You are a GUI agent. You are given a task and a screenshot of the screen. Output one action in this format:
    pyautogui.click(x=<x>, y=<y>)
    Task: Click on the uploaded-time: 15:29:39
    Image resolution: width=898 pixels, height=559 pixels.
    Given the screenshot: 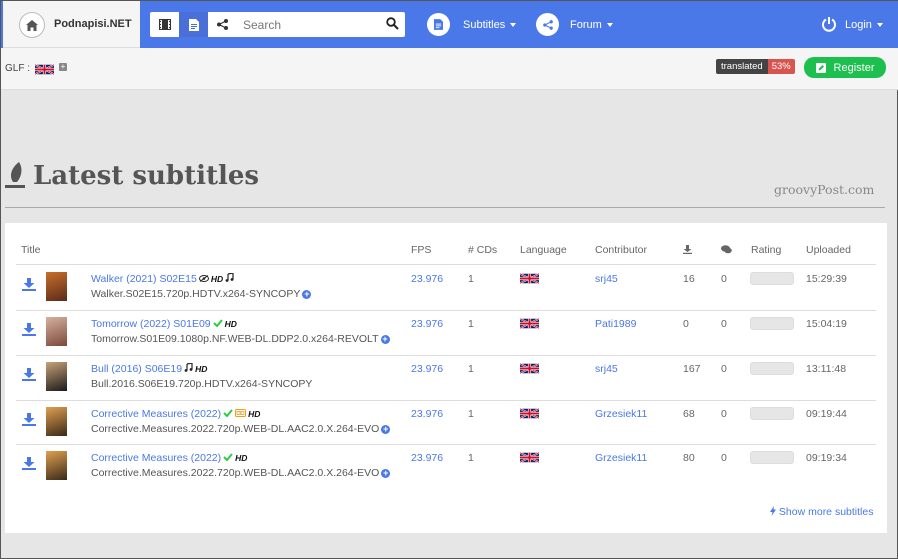 What is the action you would take?
    pyautogui.click(x=826, y=279)
    